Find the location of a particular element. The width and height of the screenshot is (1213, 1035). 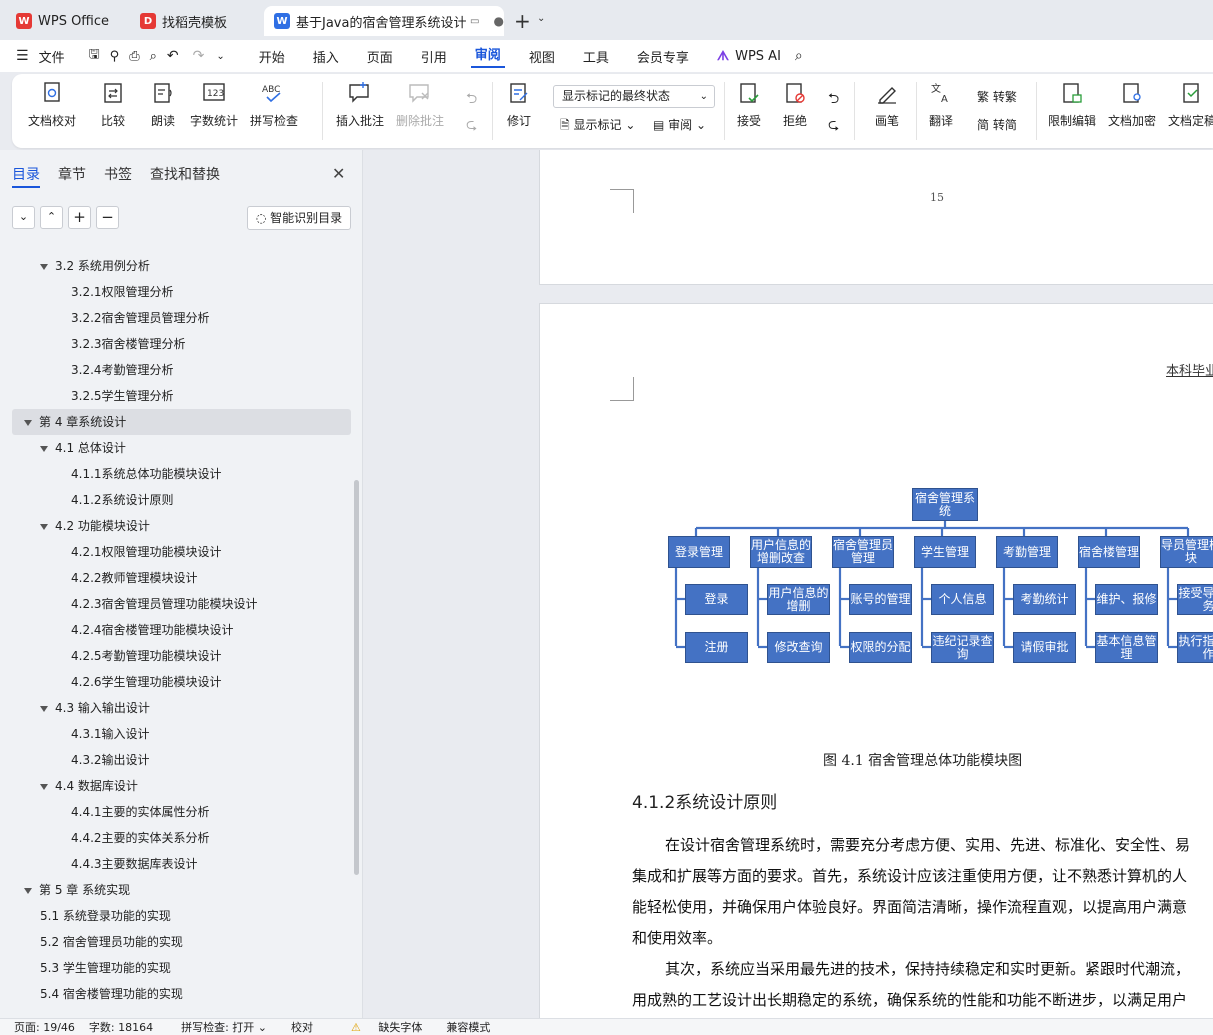

encrypt-button: 文档加密 is located at coordinates (1132, 104).